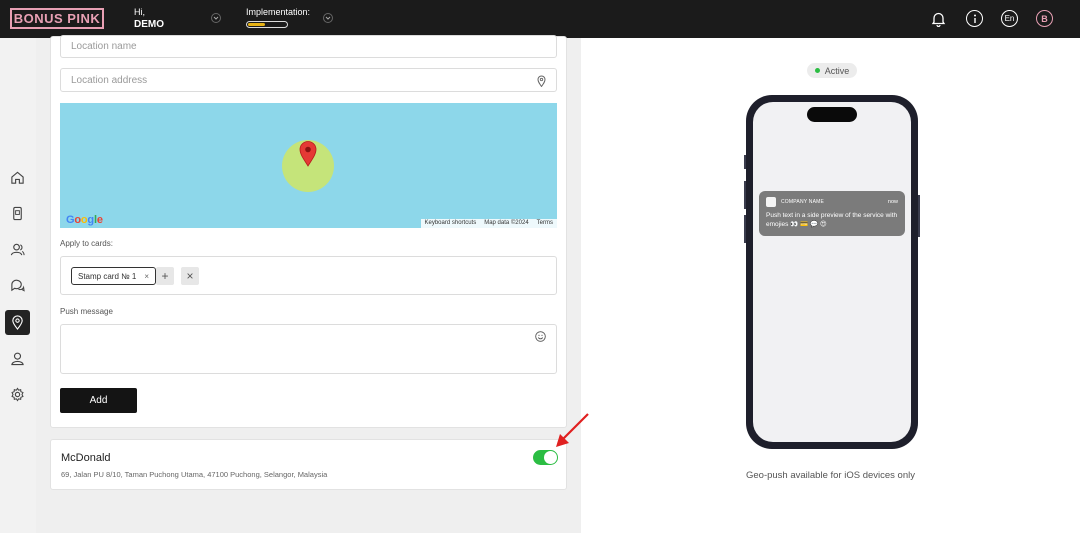  Describe the element at coordinates (451, 223) in the screenshot. I see `map-keyboard-shortcuts: Keyboard shortcuts` at that location.